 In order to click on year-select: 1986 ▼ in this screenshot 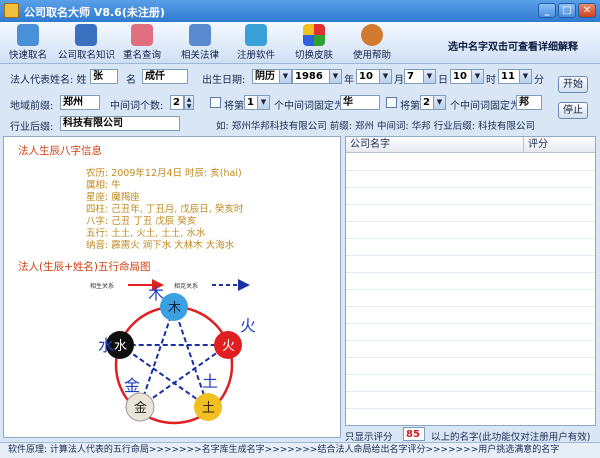, I will do `click(317, 76)`.